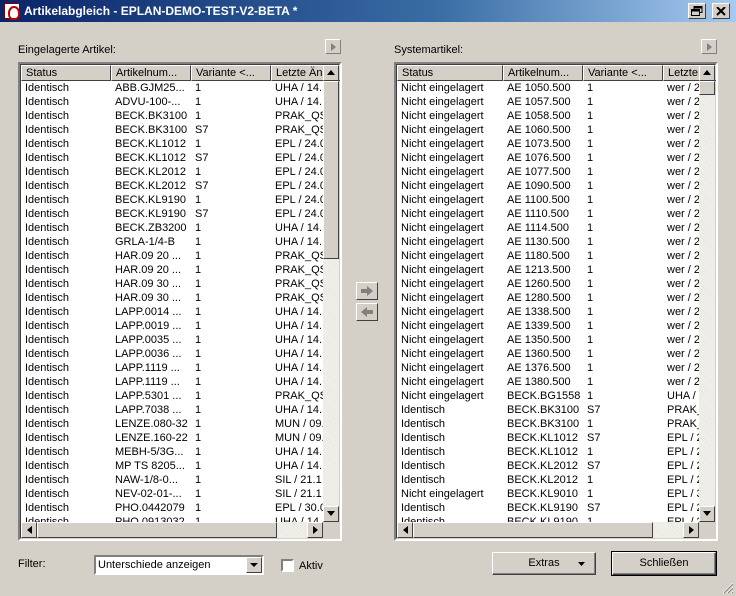 Image resolution: width=736 pixels, height=596 pixels. Describe the element at coordinates (548, 200) in the screenshot. I see `table-row: Nicht eingelagert AE 1100.500 1 wer / 2` at that location.